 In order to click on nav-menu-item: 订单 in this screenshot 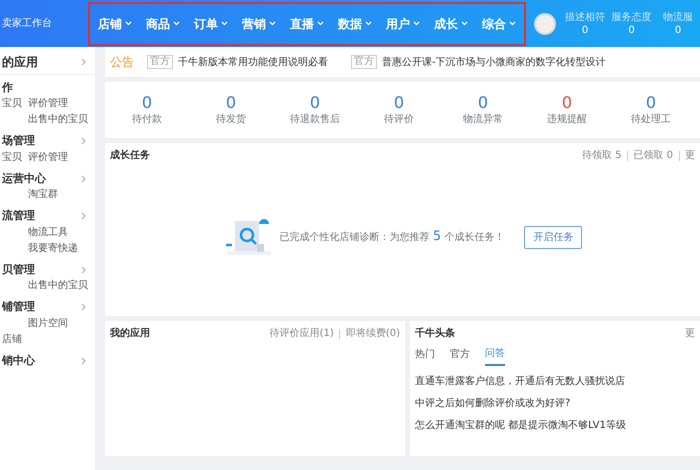, I will do `click(211, 23)`.